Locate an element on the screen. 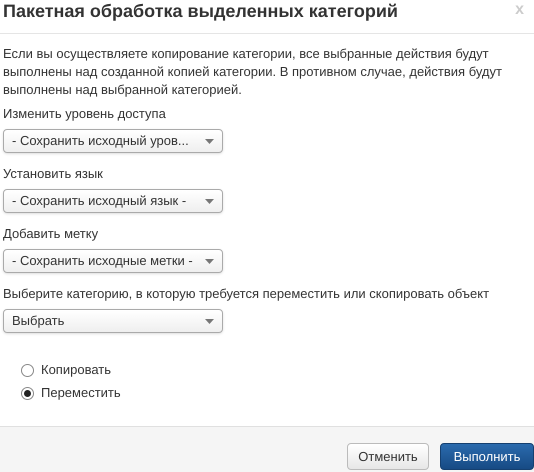  description-text: Если вы осуществляете копирование категории, все выбранные действия будут выполнены над созданной копией категории. В противном случае, действия будут выполнены над выбранной категорией. is located at coordinates (253, 72).